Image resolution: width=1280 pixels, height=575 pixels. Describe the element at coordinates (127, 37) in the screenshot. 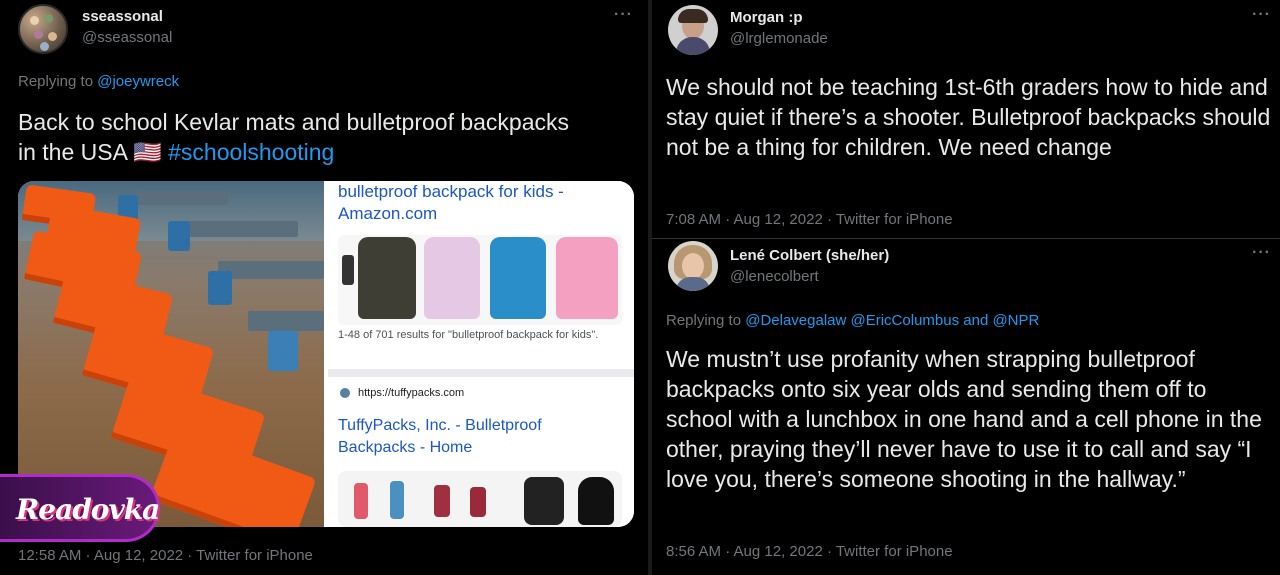

I see `user-handle: @sseassonal` at that location.